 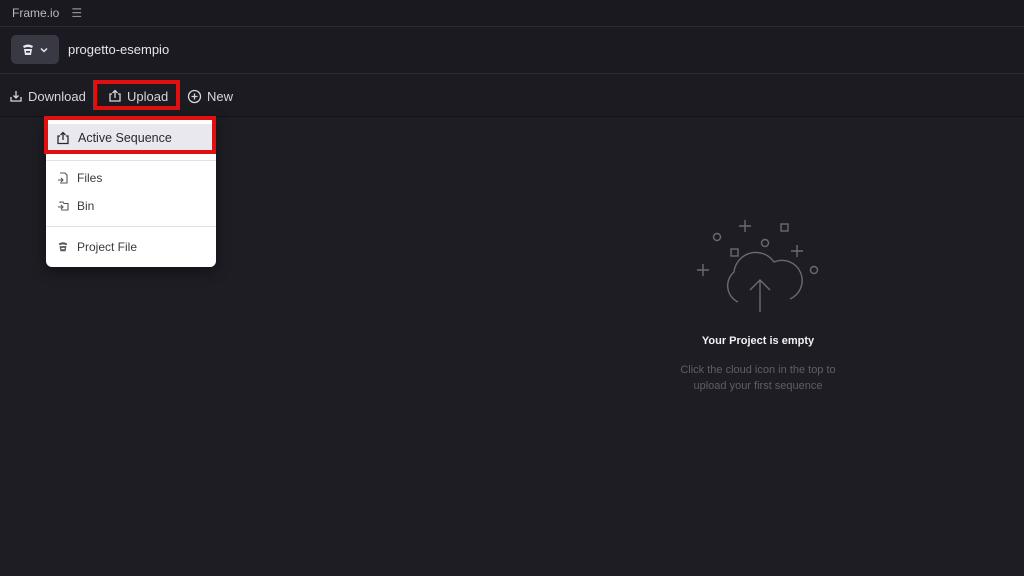 I want to click on empty-state-line-2: upload your first sequence, so click(x=758, y=386).